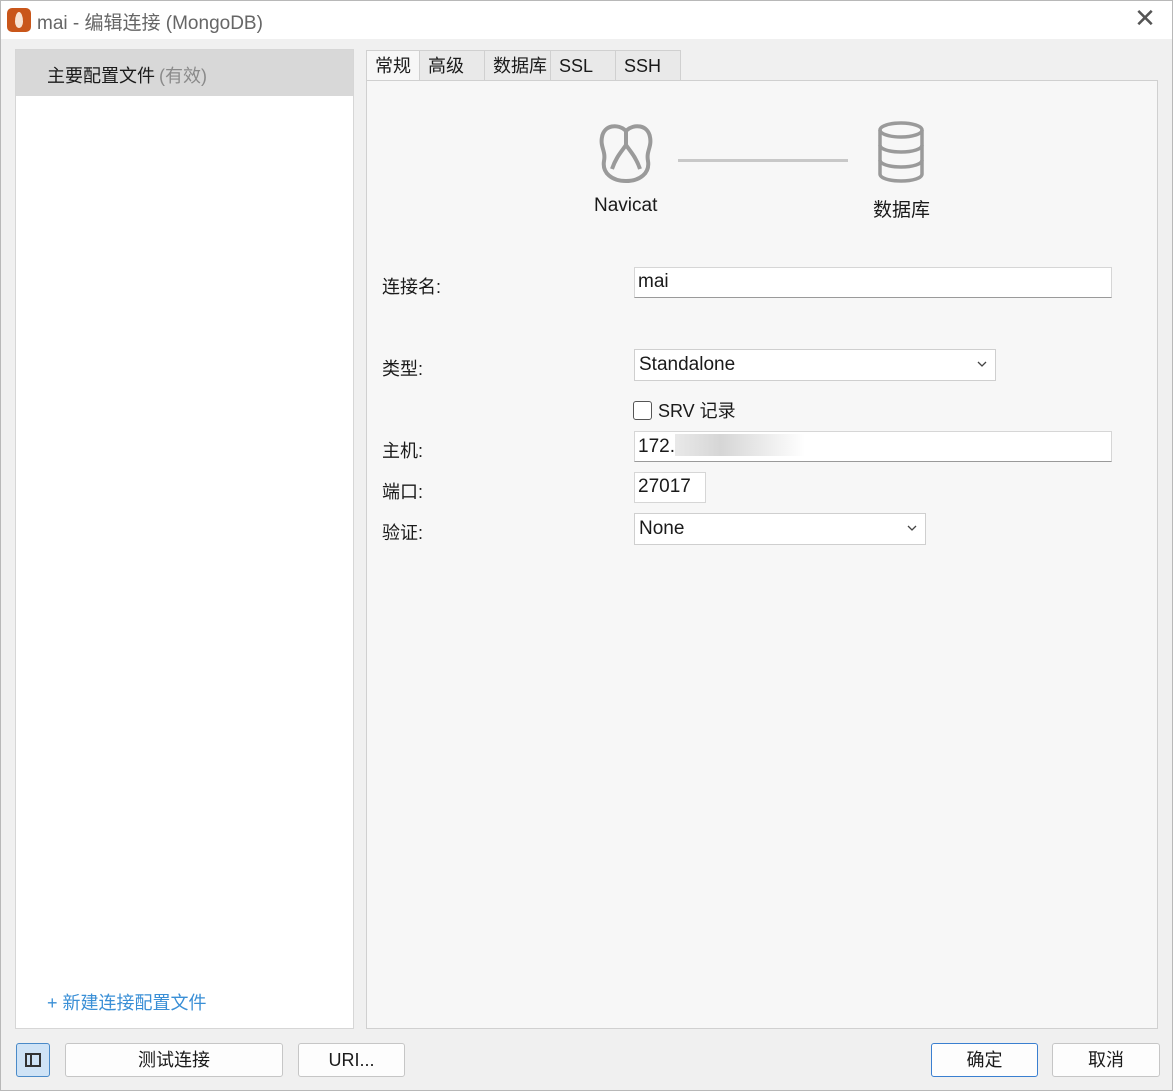  I want to click on auth-select: None, so click(780, 529).